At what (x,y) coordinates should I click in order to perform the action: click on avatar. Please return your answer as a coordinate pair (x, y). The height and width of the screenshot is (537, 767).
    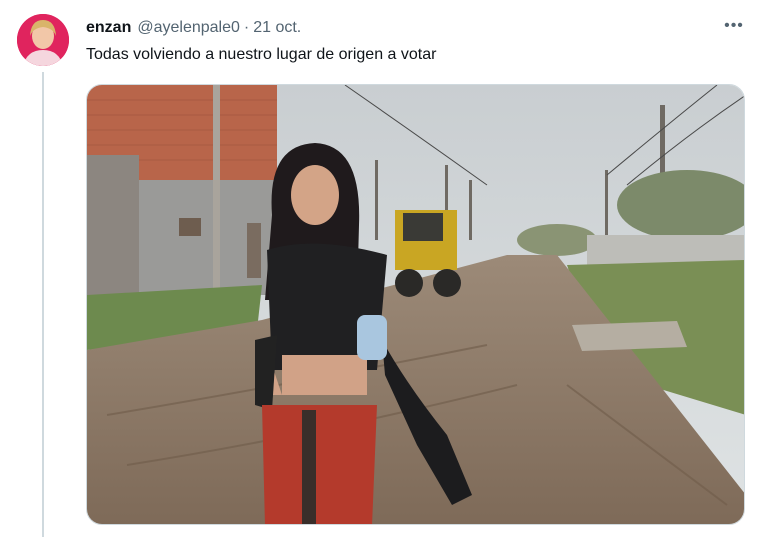
    Looking at the image, I should click on (43, 40).